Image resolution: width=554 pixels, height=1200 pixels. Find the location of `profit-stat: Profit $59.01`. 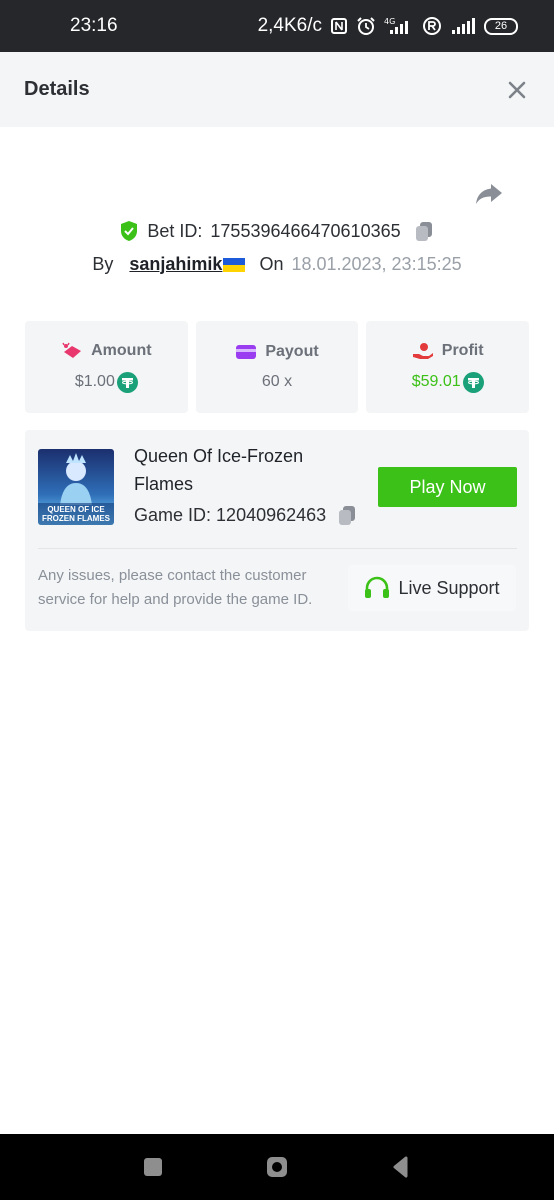

profit-stat: Profit $59.01 is located at coordinates (448, 367).